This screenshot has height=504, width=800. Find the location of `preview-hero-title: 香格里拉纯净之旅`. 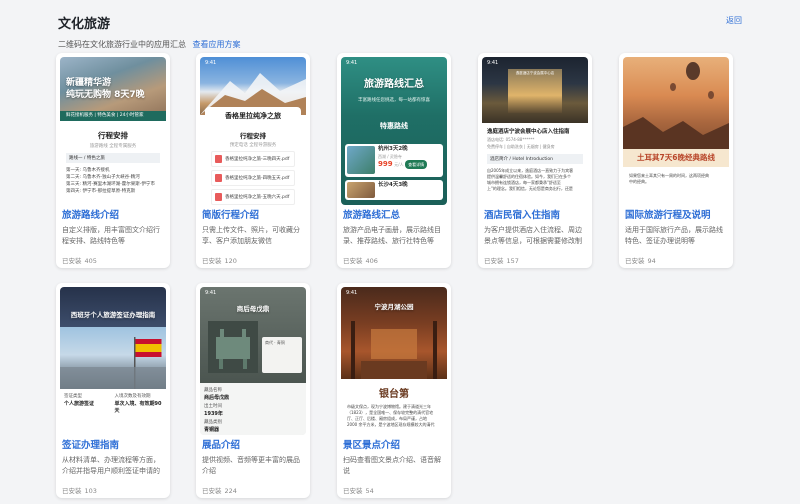

preview-hero-title: 香格里拉纯净之旅 is located at coordinates (253, 116).